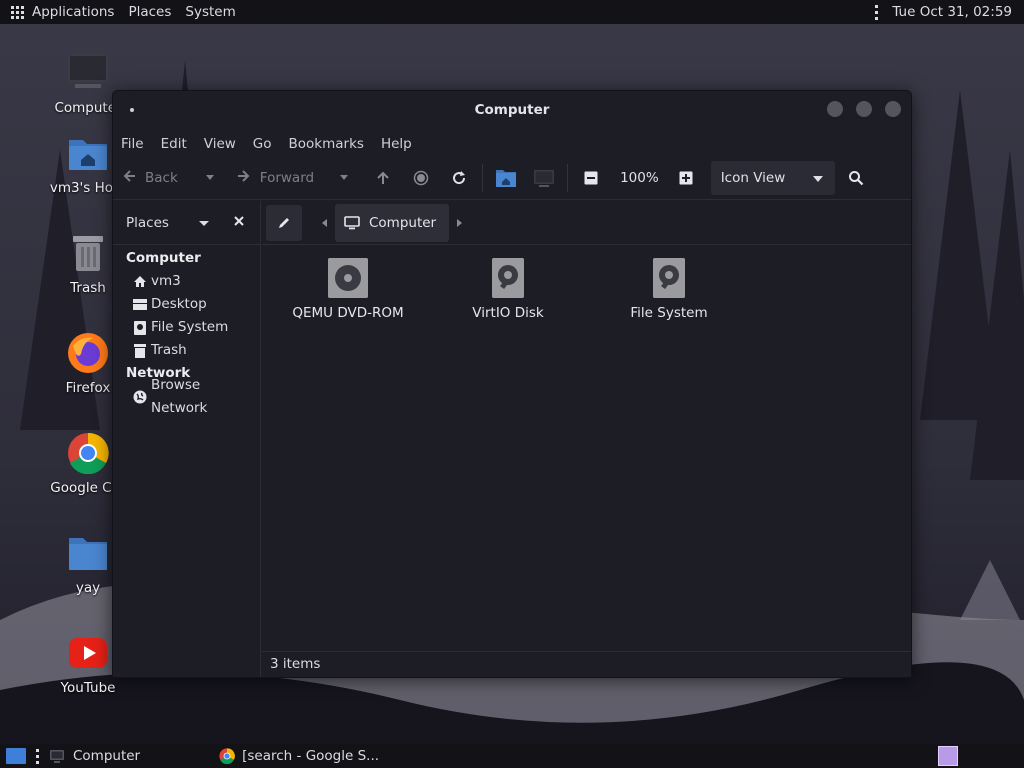 Image resolution: width=1024 pixels, height=768 pixels. I want to click on zoom-out-icon, so click(591, 177).